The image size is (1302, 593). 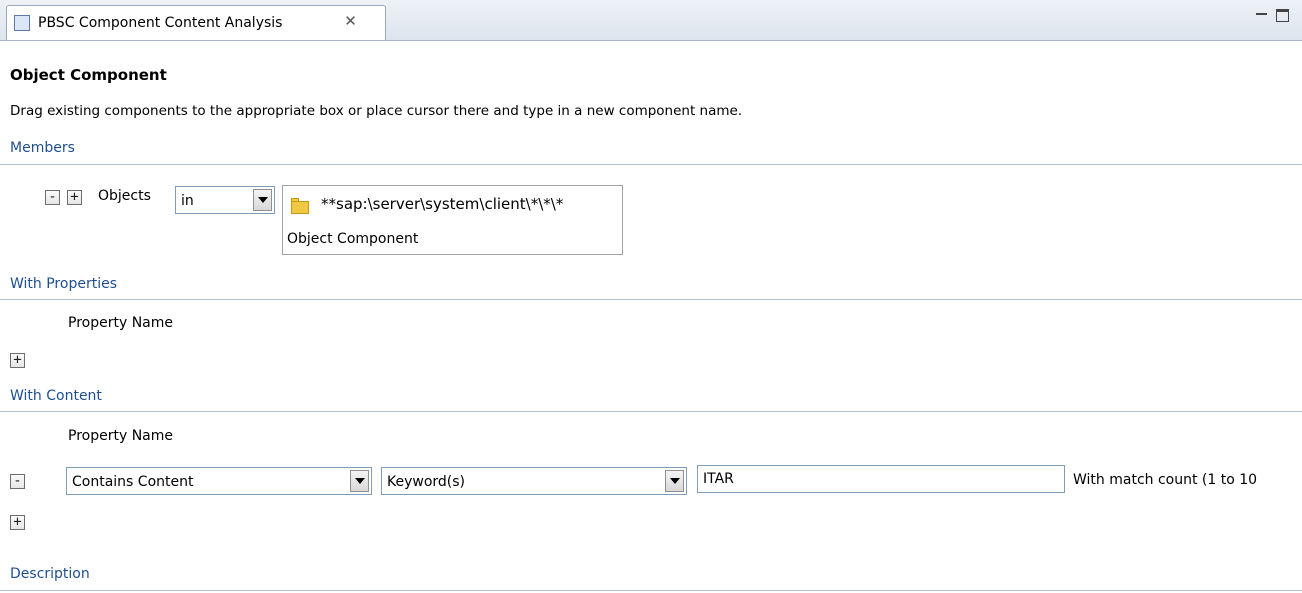 What do you see at coordinates (1262, 15) in the screenshot?
I see `minimize-icon` at bounding box center [1262, 15].